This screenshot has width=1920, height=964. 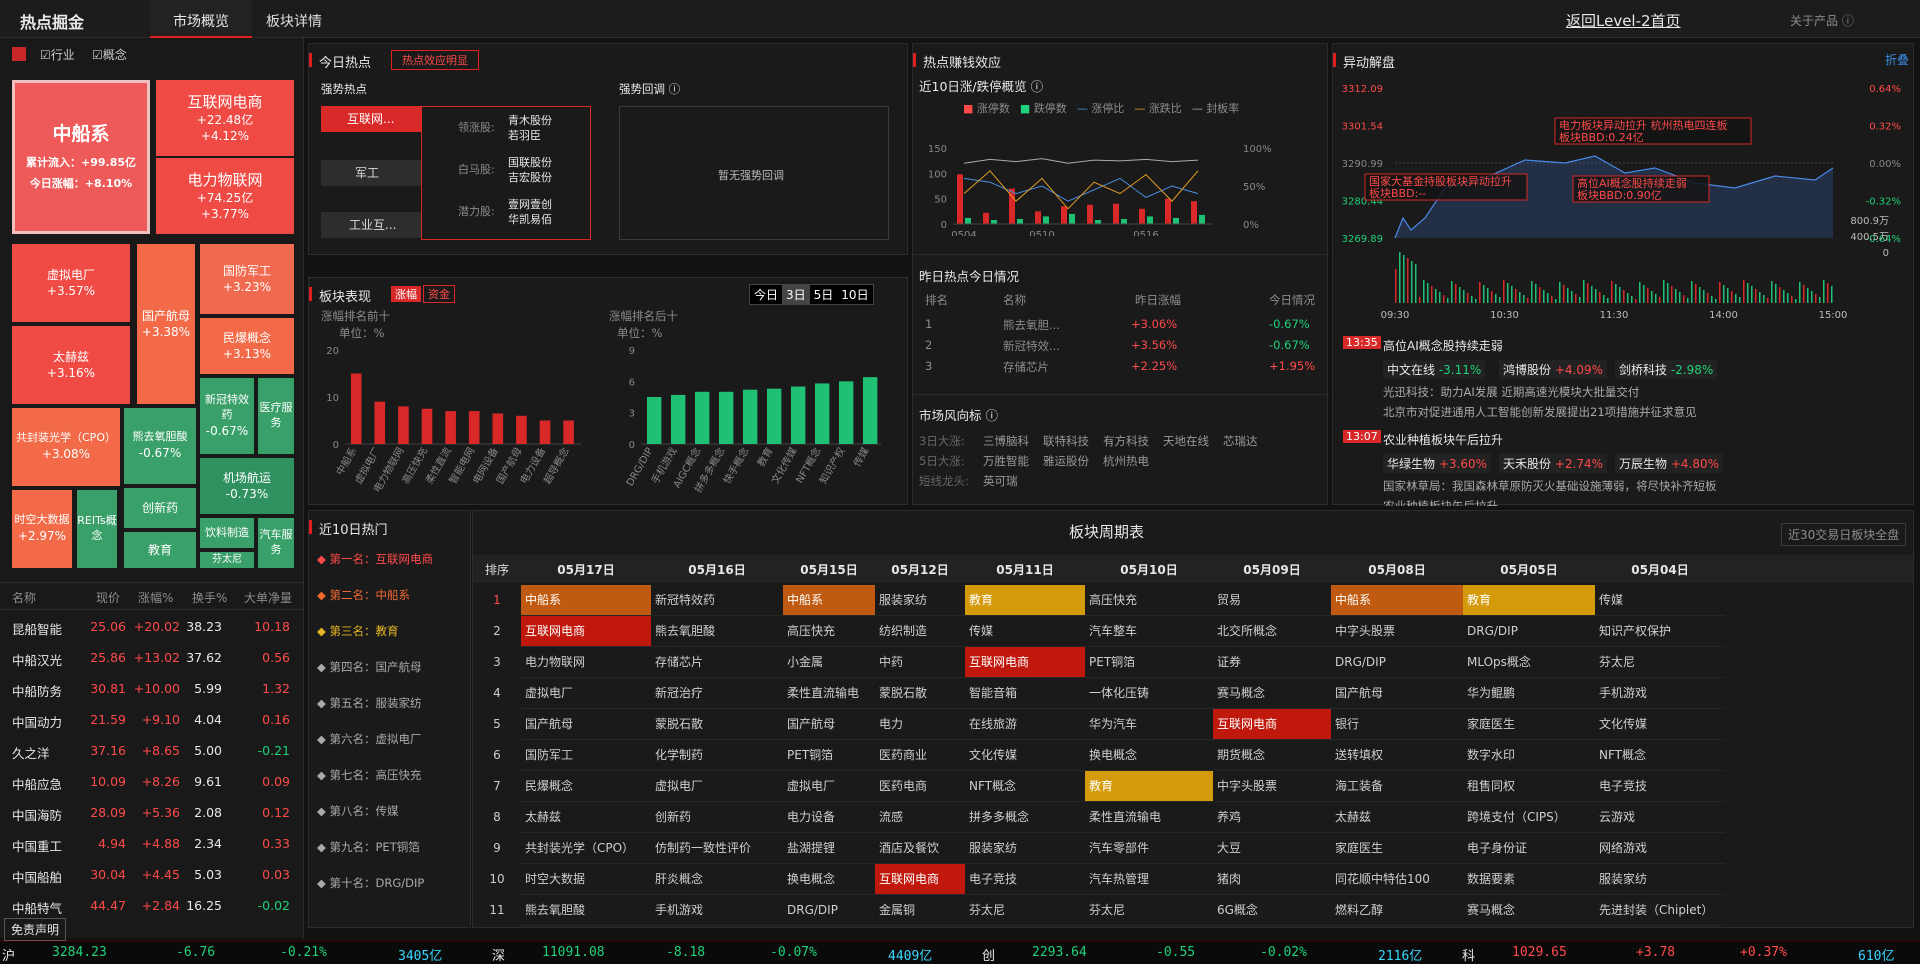 What do you see at coordinates (829, 848) in the screenshot?
I see `cycle-cell: 盐湖提锂` at bounding box center [829, 848].